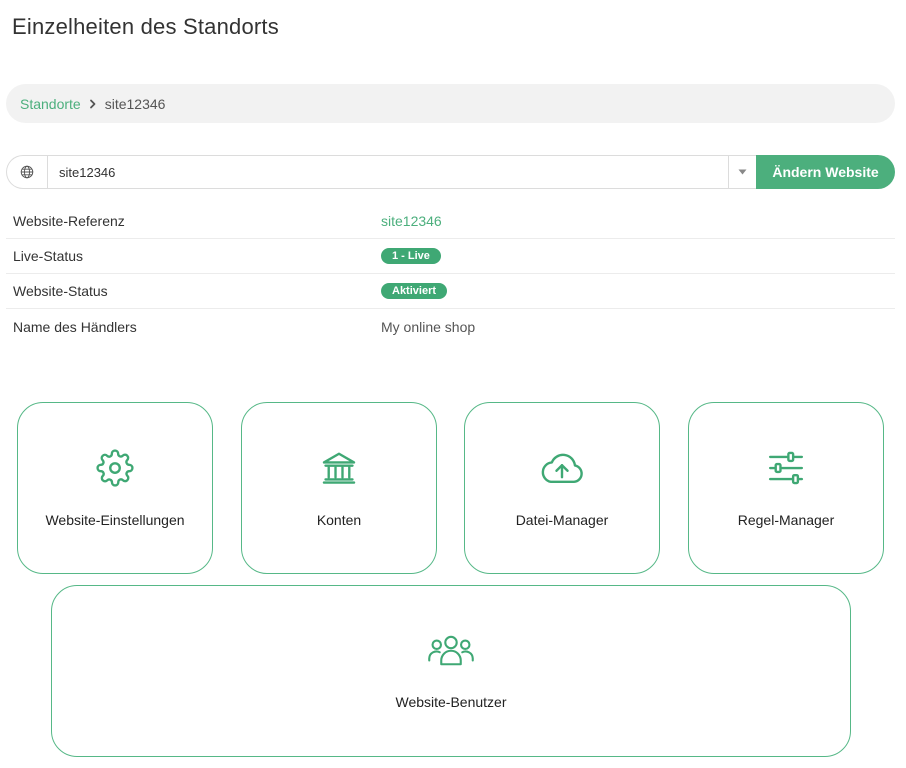  What do you see at coordinates (742, 172) in the screenshot?
I see `caret-down-icon` at bounding box center [742, 172].